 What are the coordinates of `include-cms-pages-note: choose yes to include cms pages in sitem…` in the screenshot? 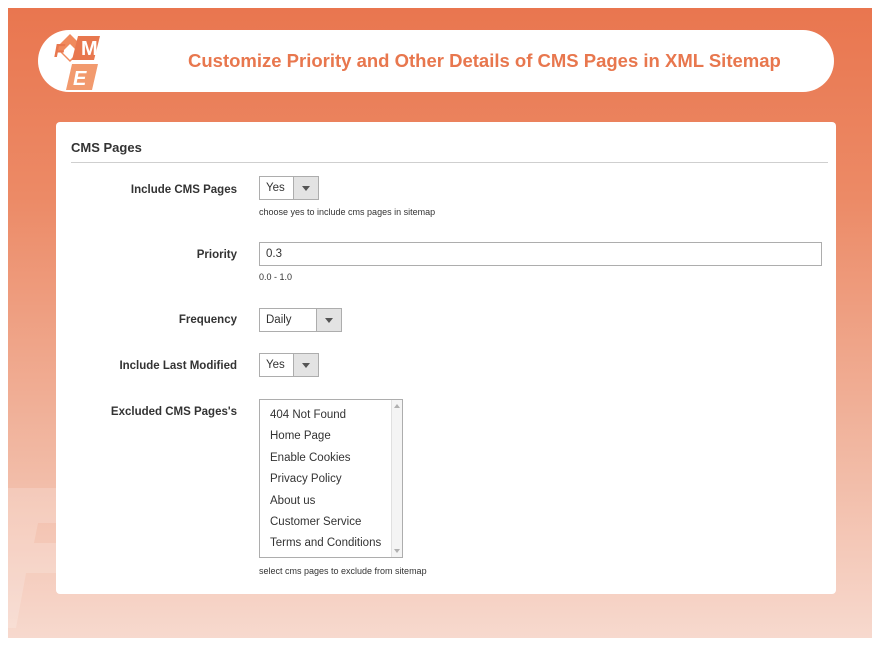 It's located at (347, 212).